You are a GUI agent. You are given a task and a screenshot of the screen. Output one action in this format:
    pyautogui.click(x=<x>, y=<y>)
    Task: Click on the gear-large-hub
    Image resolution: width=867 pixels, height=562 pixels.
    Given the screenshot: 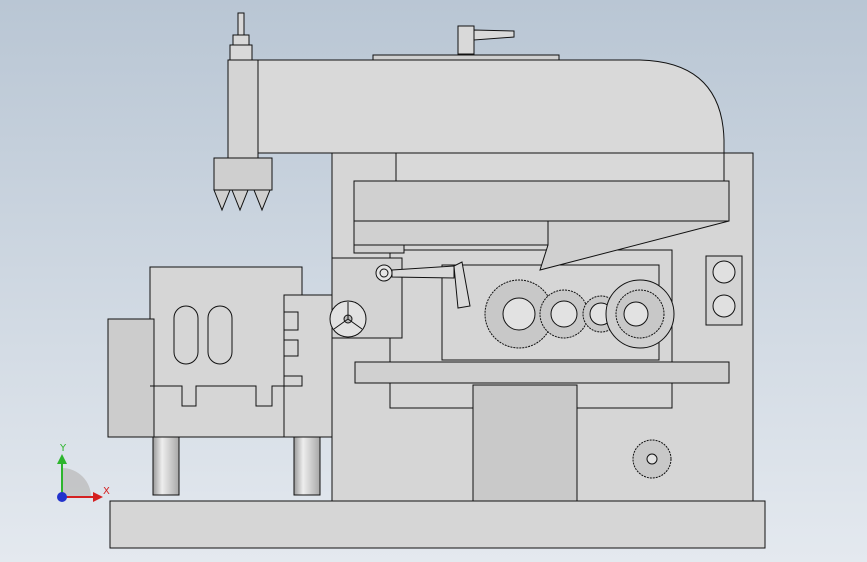 What is the action you would take?
    pyautogui.click(x=519, y=314)
    